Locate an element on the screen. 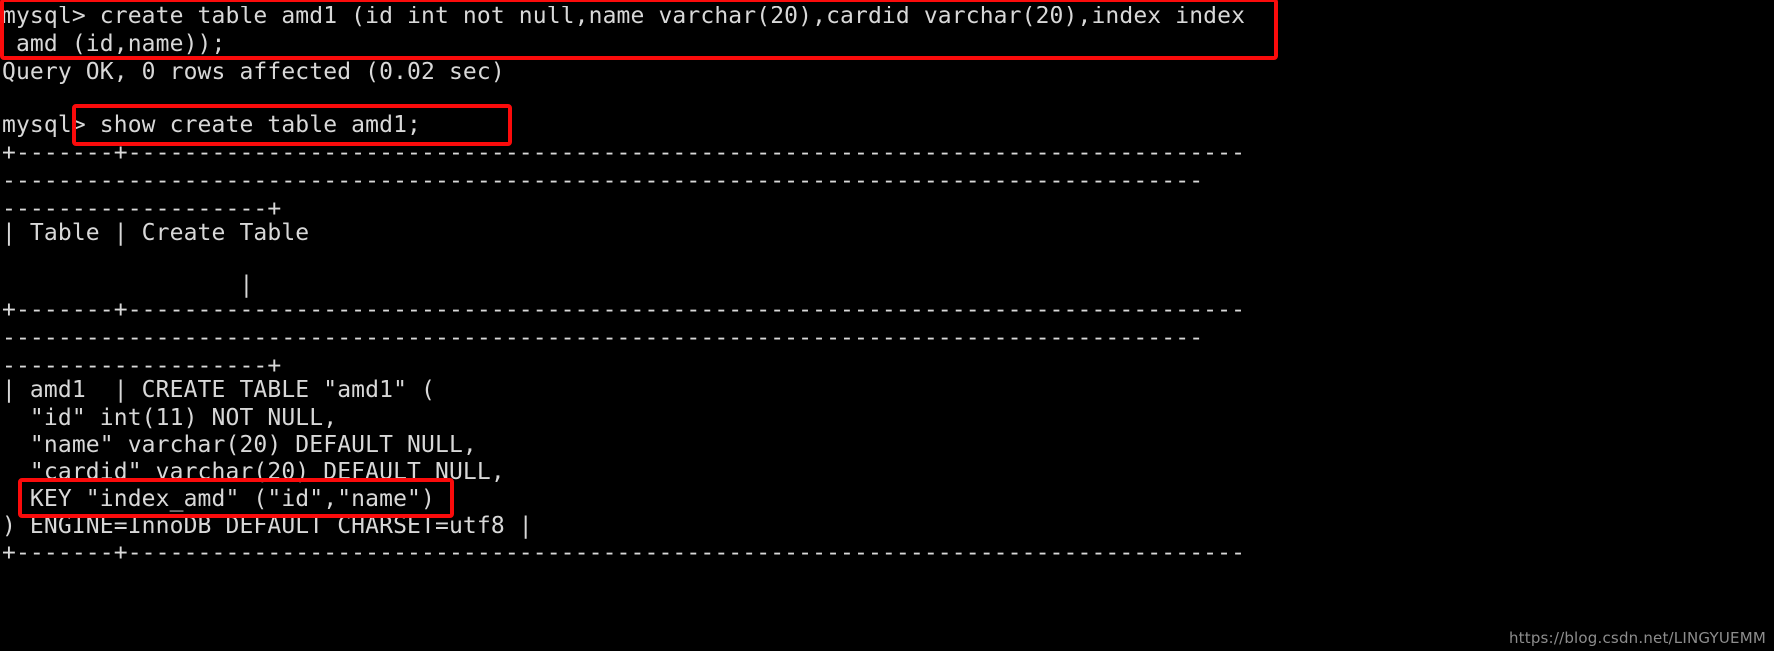 This screenshot has height=651, width=1774. terminal-line: amd (id,name)); is located at coordinates (114, 44).